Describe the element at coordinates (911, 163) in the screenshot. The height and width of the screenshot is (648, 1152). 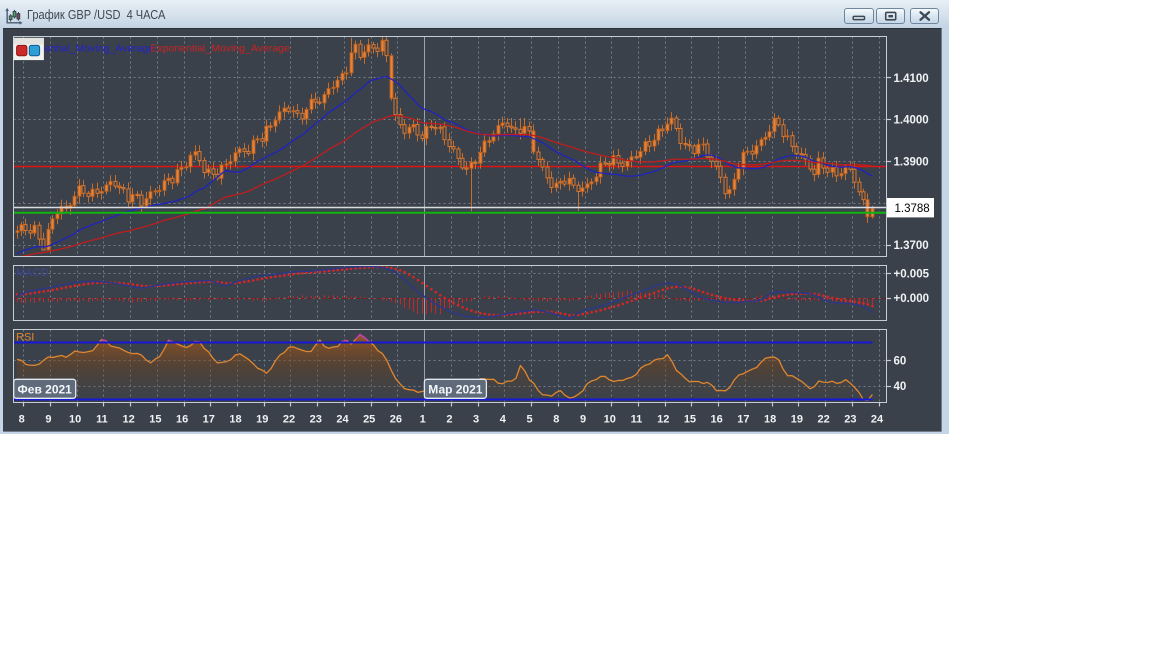
I see `svg-text: 1.3900` at that location.